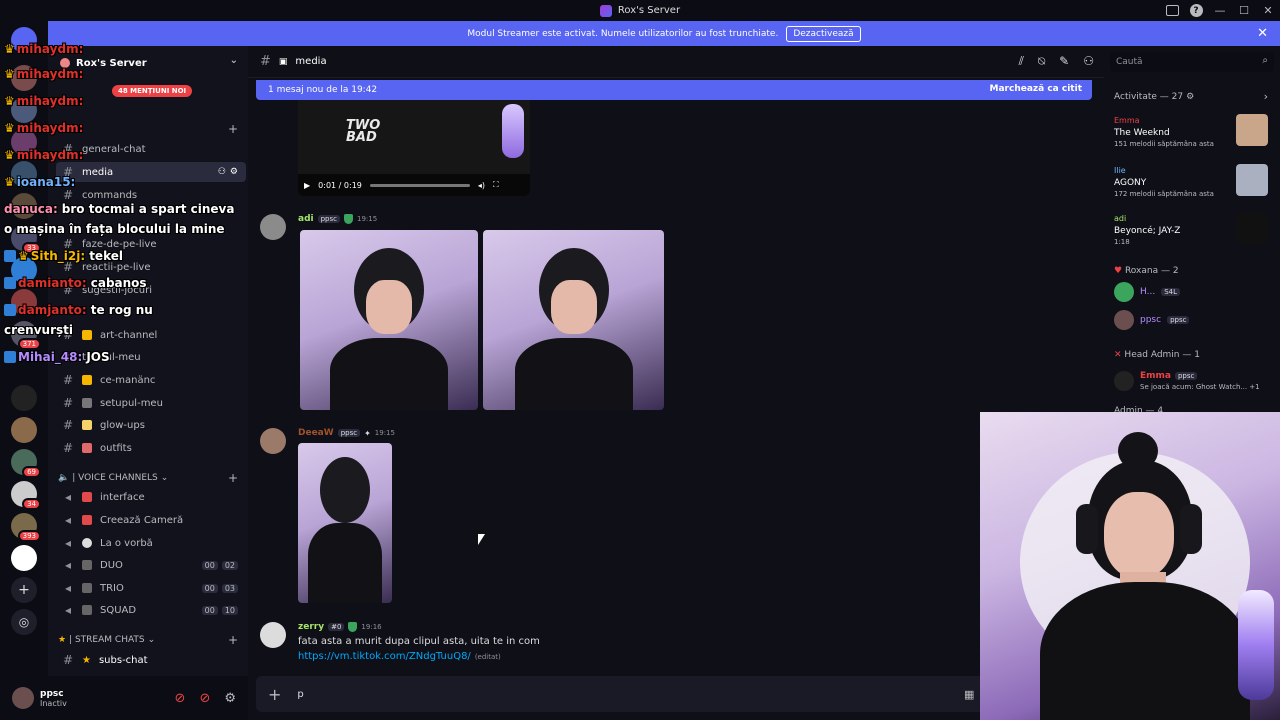  I want to click on chevron-right-icon: ›, so click(1266, 96).